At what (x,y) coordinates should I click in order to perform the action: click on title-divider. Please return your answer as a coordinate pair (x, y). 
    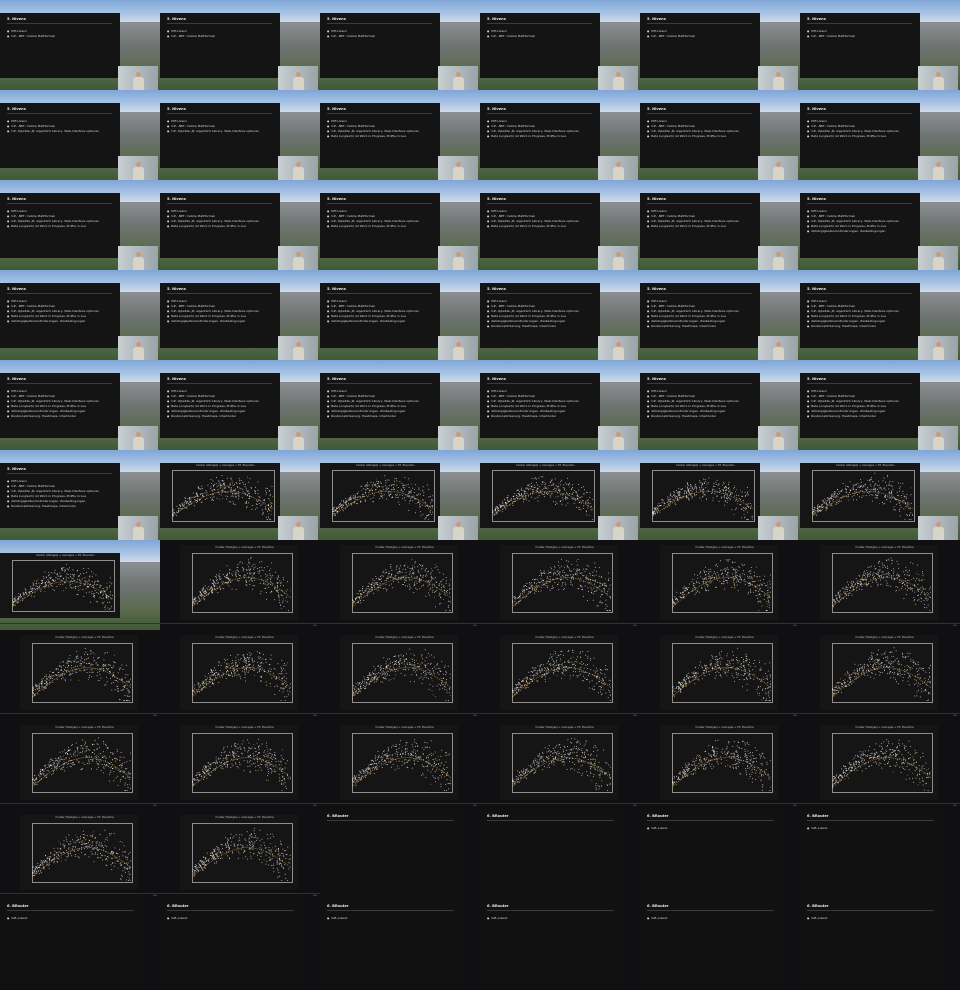
    Looking at the image, I should click on (859, 293).